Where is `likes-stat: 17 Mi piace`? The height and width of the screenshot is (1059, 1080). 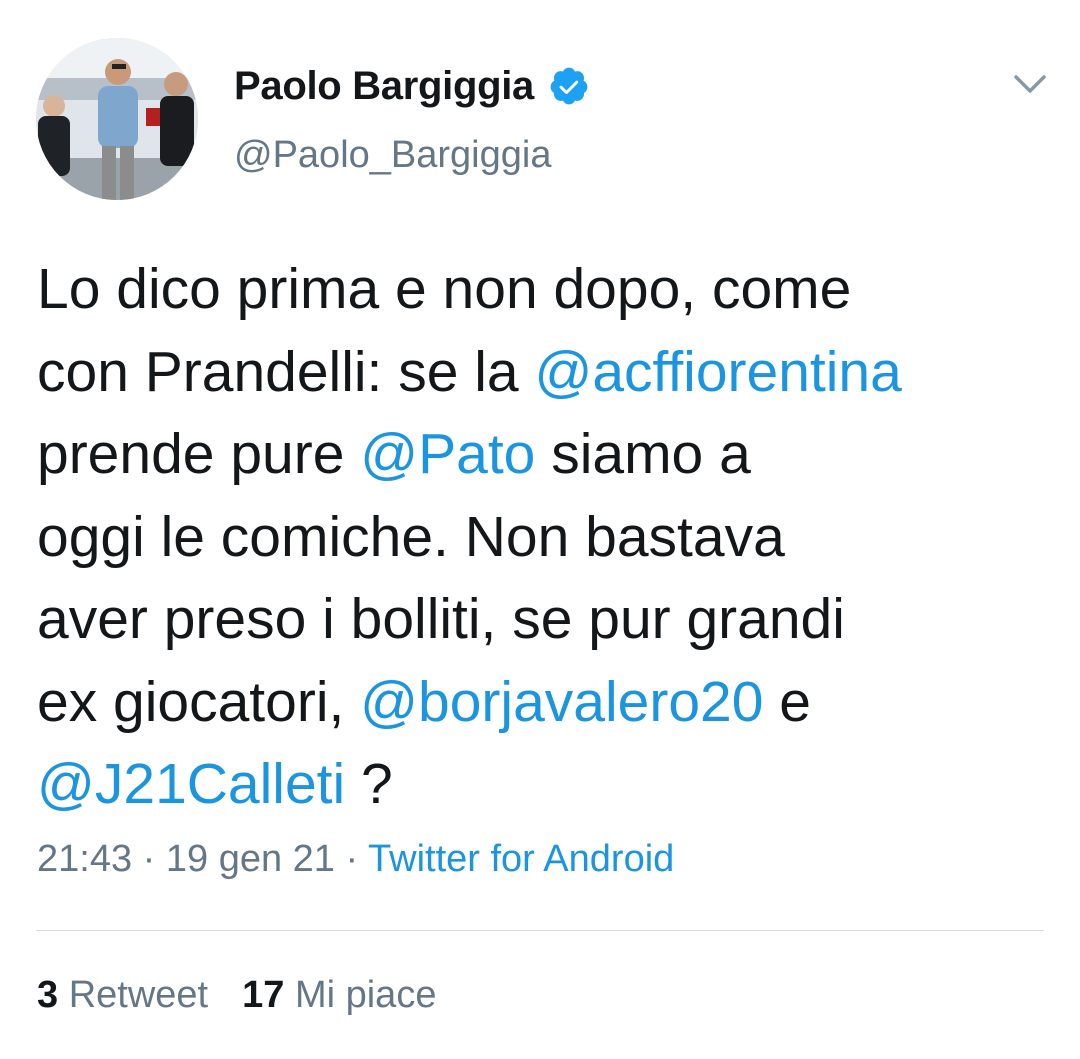
likes-stat: 17 Mi piace is located at coordinates (339, 995).